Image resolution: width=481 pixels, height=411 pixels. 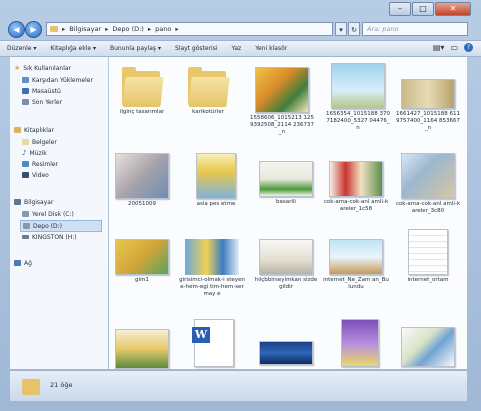 I want to click on organize-menu: Düzenle ▾, so click(x=21, y=48).